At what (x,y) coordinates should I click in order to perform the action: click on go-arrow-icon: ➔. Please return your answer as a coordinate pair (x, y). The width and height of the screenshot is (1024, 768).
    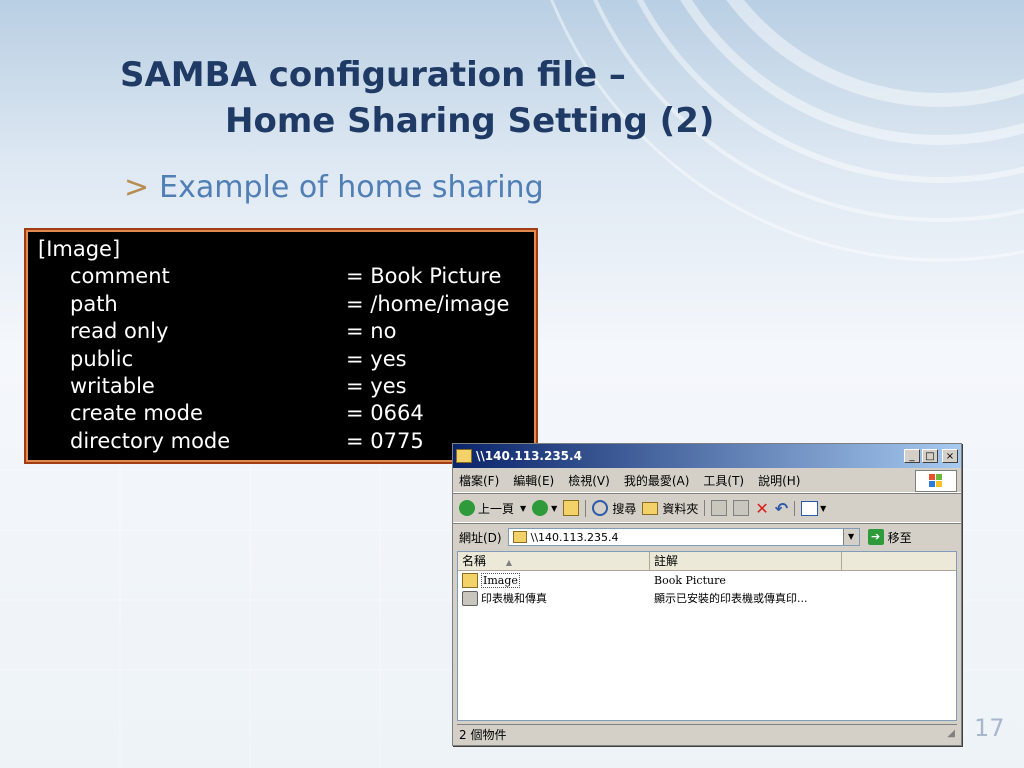
    Looking at the image, I should click on (875, 537).